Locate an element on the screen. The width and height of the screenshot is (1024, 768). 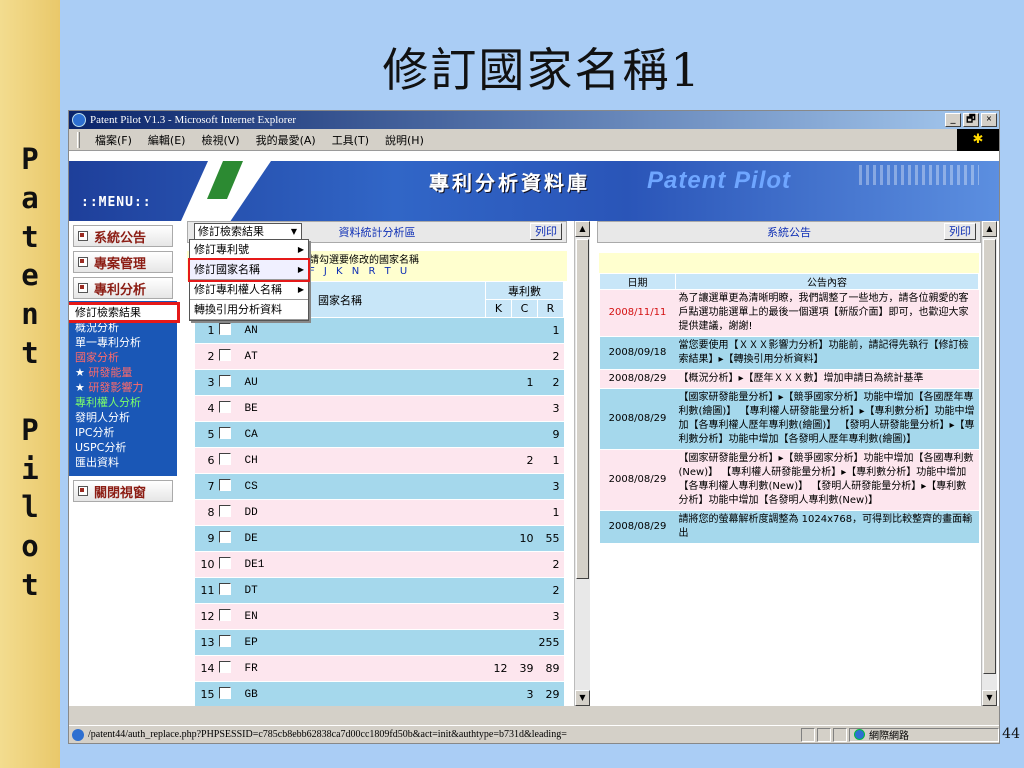
nav-patent-analysis: 專利分析 is located at coordinates (123, 288).